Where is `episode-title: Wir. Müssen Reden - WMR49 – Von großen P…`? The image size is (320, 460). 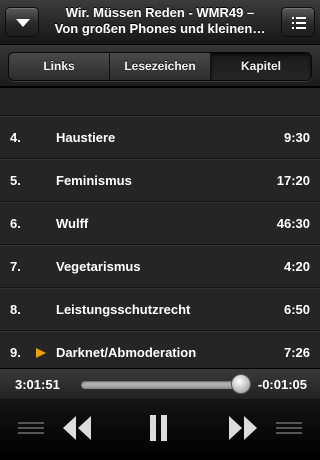
episode-title: Wir. Müssen Reden - WMR49 – Von großen P… is located at coordinates (160, 21).